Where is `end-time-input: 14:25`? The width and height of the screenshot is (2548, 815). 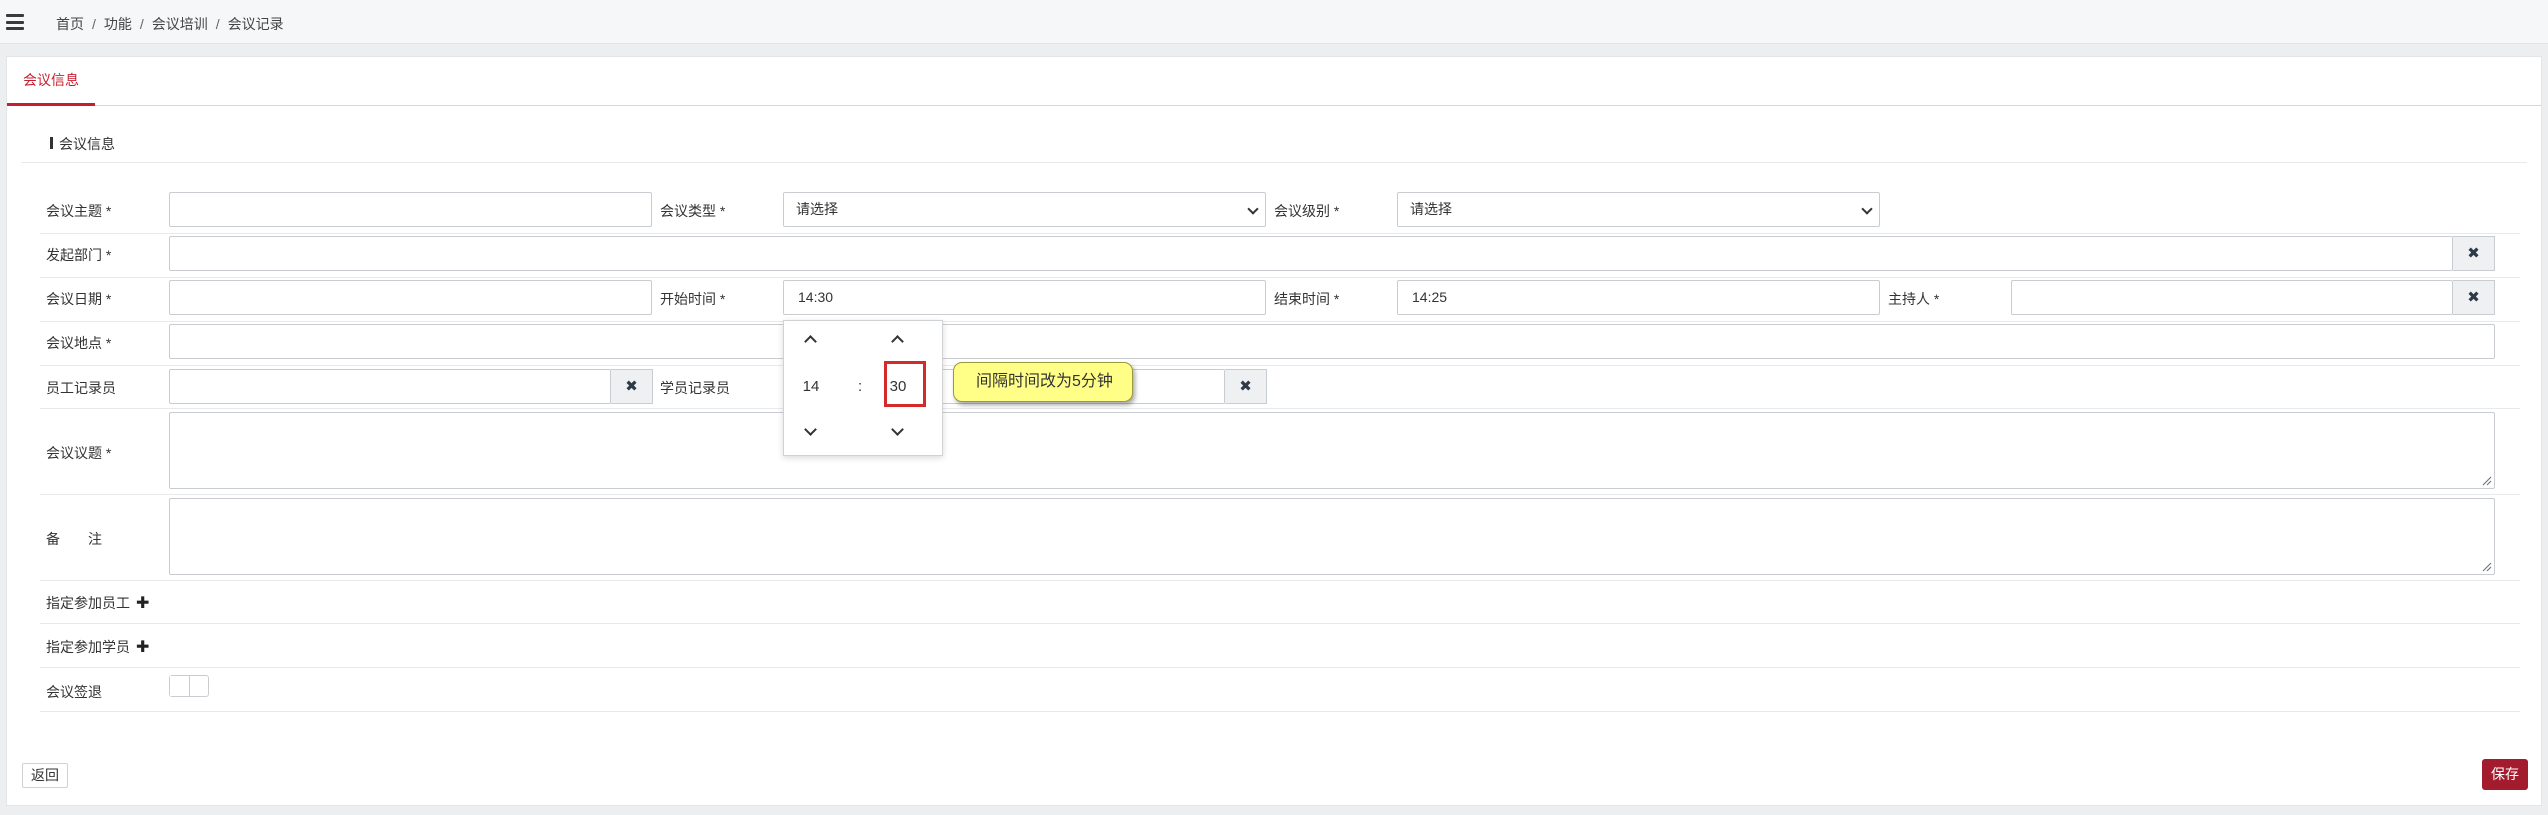 end-time-input: 14:25 is located at coordinates (1638, 297).